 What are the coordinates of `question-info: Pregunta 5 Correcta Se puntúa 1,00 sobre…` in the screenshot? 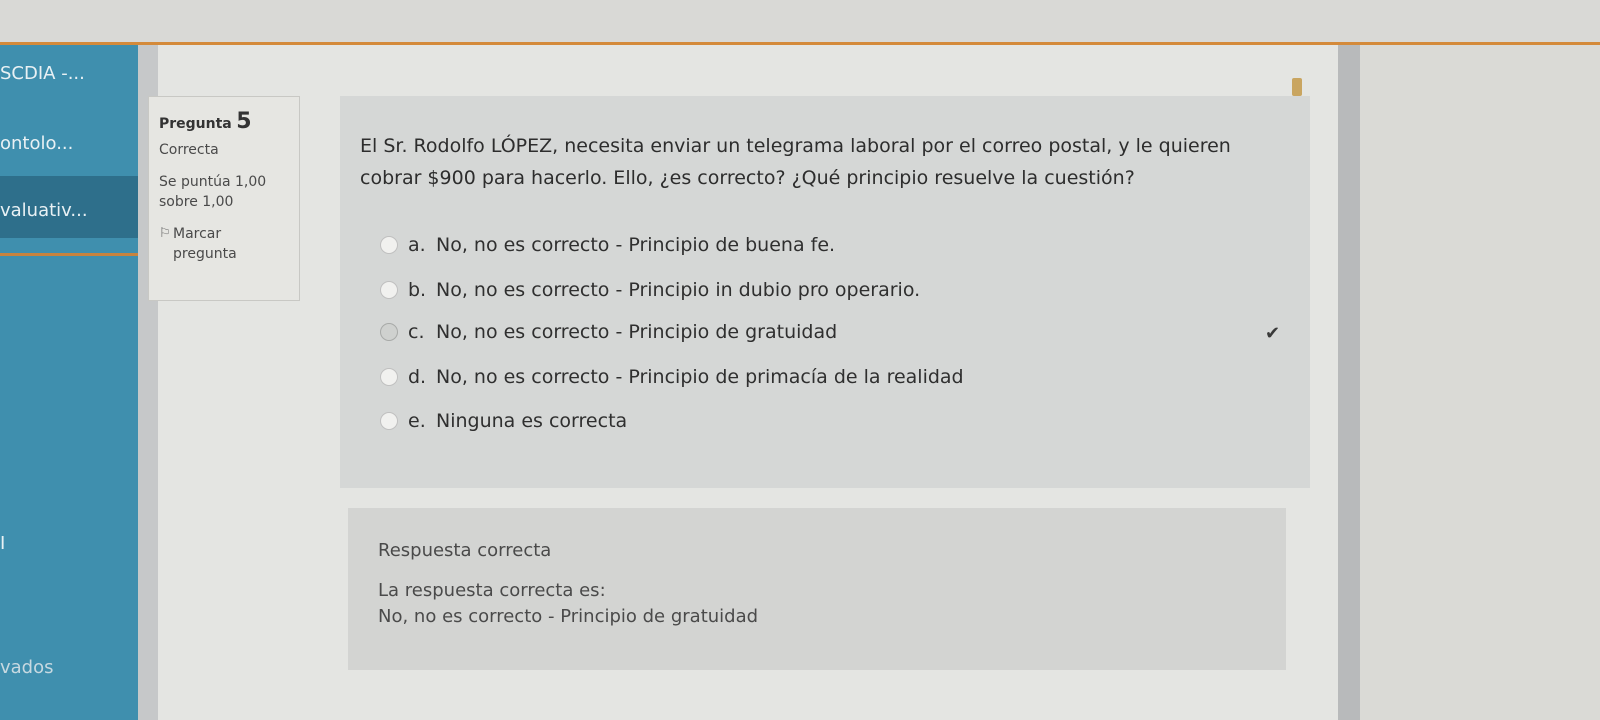 It's located at (224, 198).